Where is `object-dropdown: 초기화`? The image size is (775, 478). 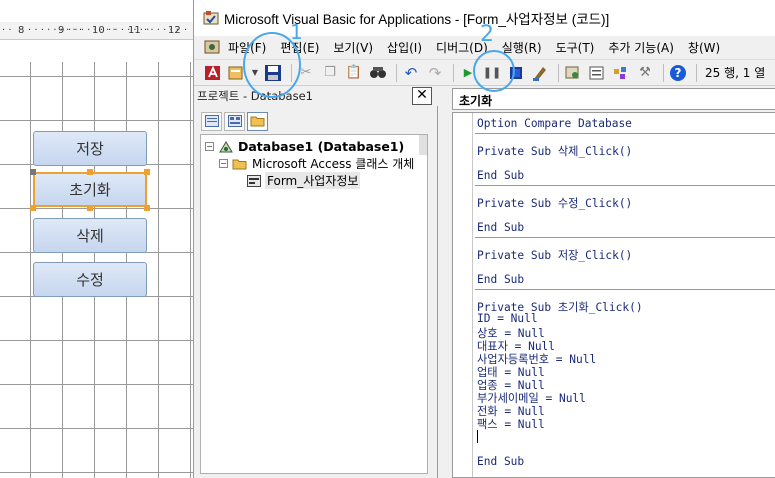
object-dropdown: 초기화 is located at coordinates (613, 99).